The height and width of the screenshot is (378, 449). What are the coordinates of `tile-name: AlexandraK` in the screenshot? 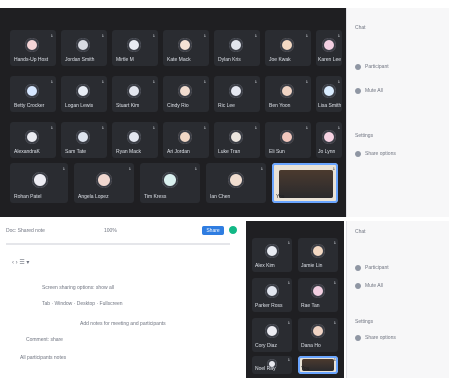 It's located at (27, 152).